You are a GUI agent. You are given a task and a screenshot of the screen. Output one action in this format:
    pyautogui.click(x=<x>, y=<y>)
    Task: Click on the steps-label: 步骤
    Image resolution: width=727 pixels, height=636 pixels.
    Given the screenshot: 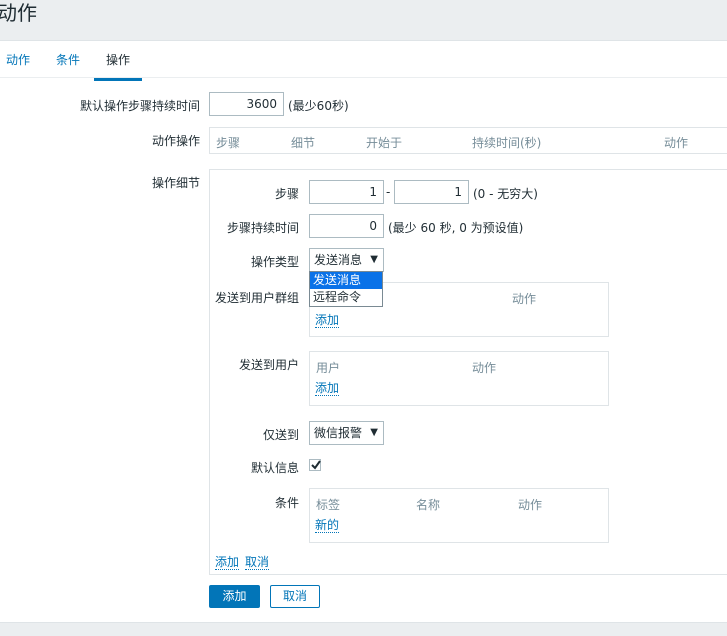 What is the action you would take?
    pyautogui.click(x=286, y=194)
    